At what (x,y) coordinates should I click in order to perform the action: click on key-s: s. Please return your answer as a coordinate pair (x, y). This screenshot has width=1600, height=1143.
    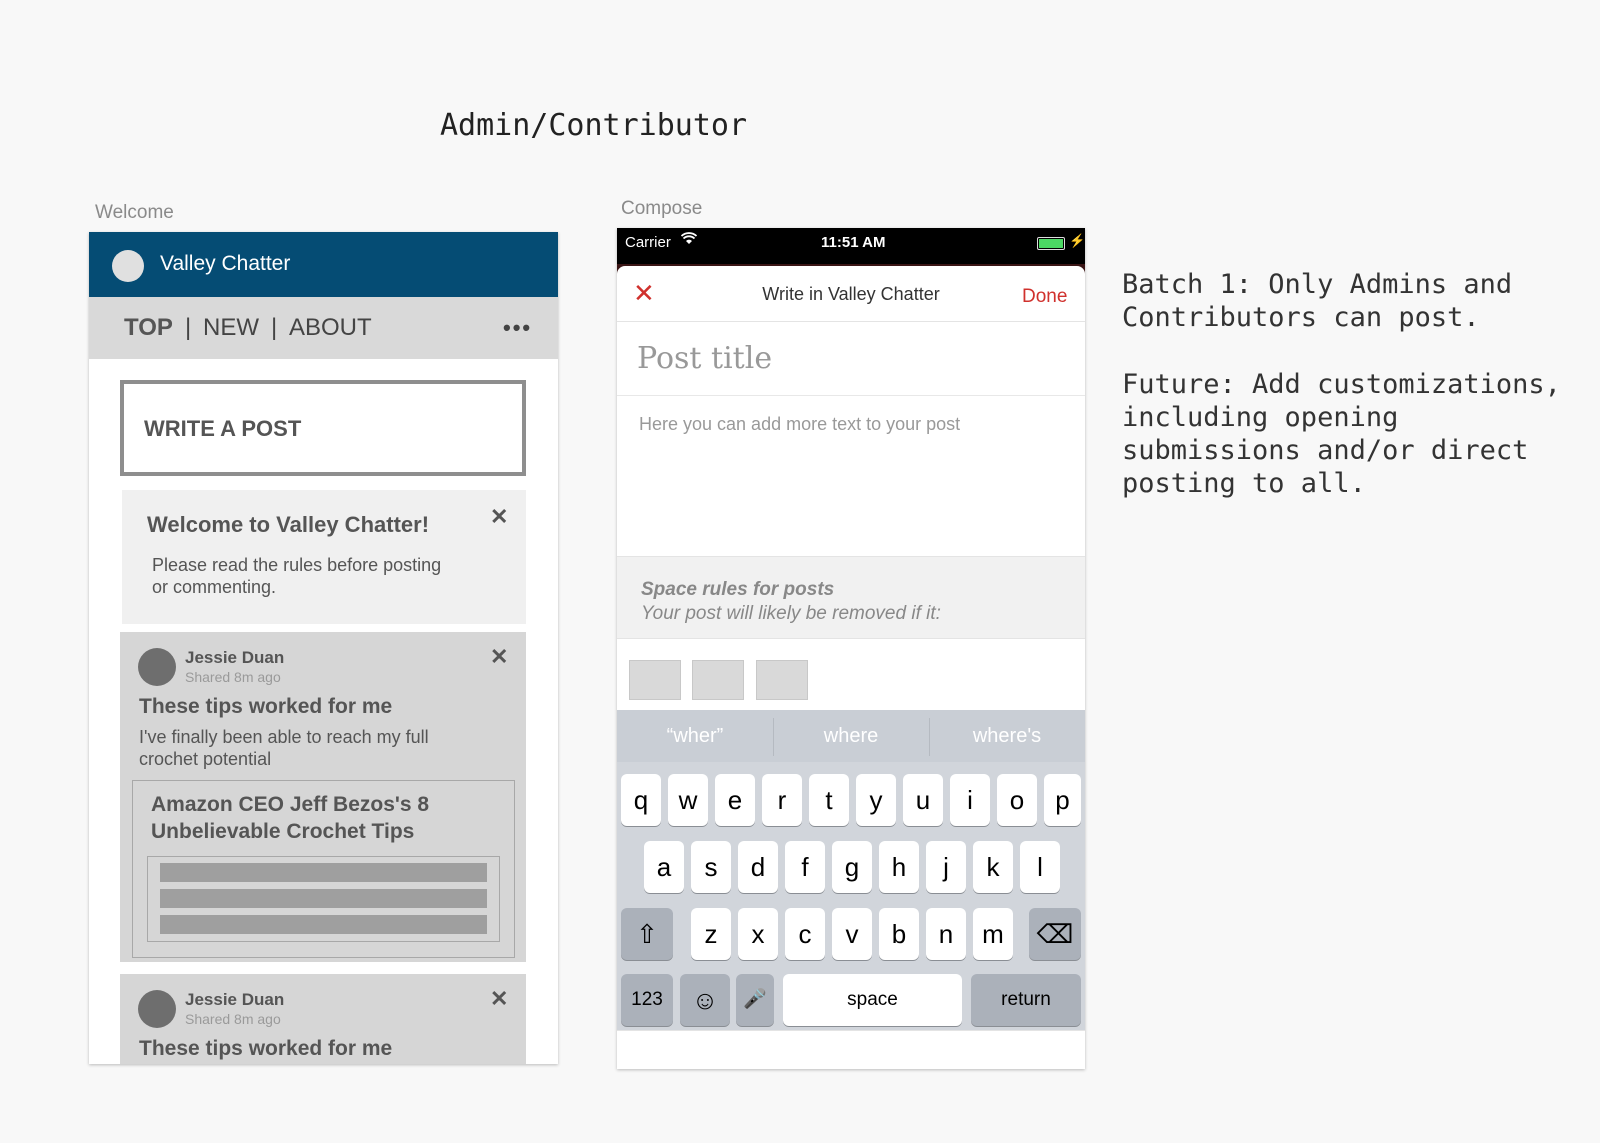
    Looking at the image, I should click on (711, 867).